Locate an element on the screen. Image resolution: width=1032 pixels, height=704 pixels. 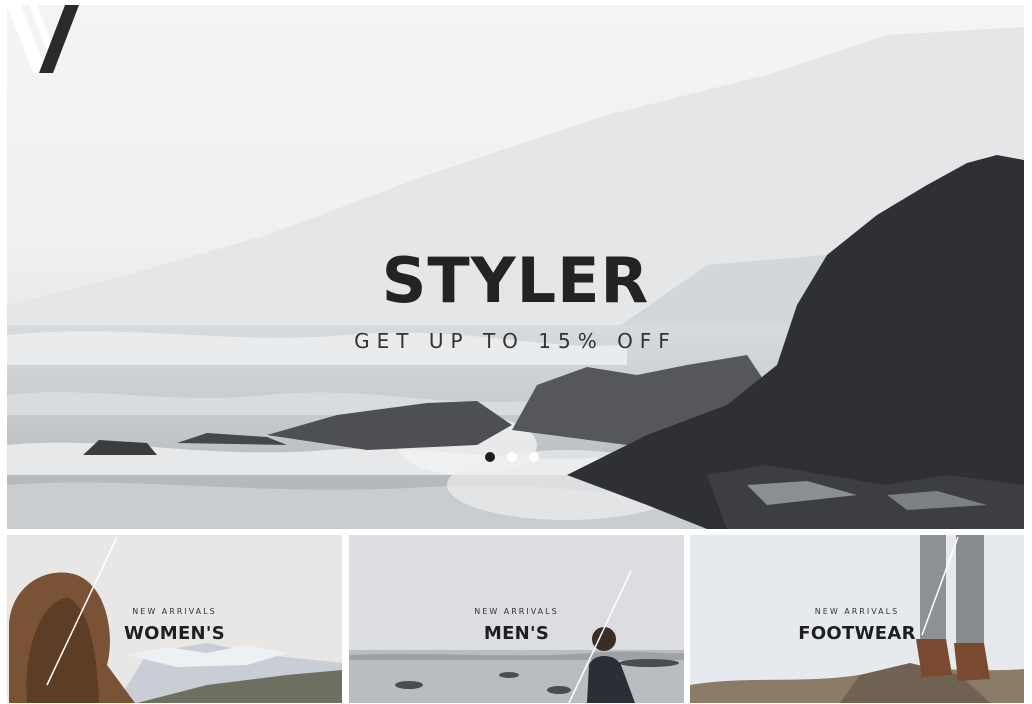
womens-category-image is located at coordinates (174, 619).